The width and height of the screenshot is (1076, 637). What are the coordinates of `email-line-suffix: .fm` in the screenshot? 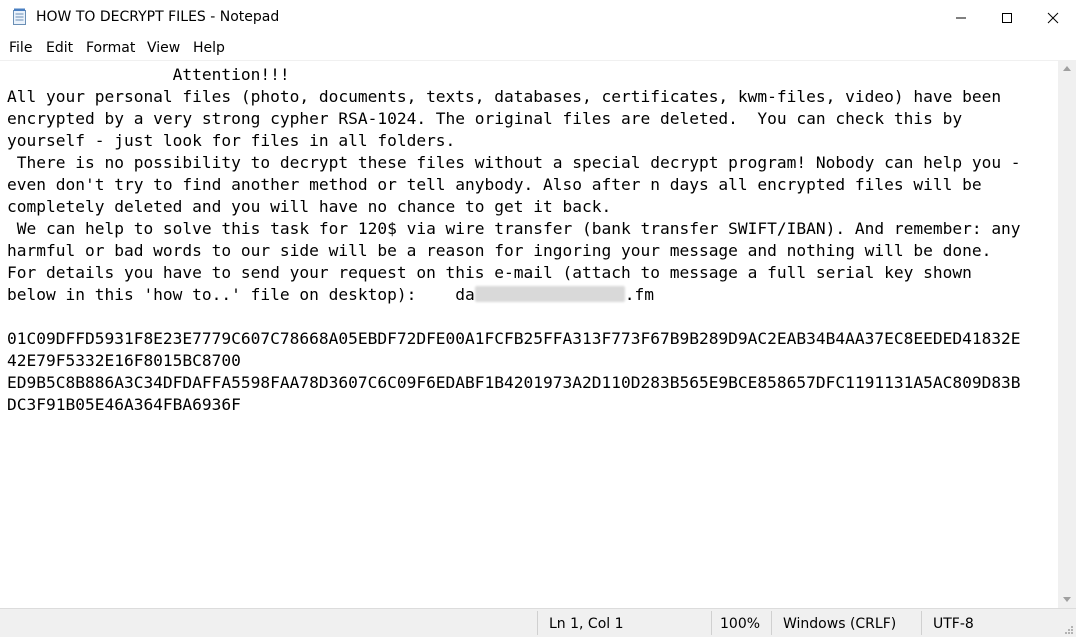 It's located at (639, 294).